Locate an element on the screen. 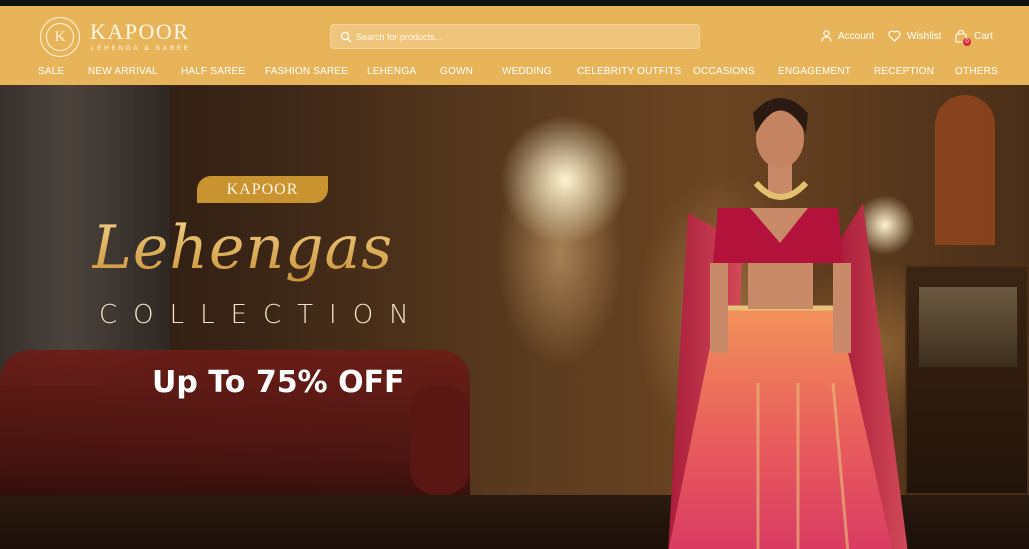 The width and height of the screenshot is (1029, 549). brand-logo: K KAPOOR LEHENGA & SAREE is located at coordinates (120, 37).